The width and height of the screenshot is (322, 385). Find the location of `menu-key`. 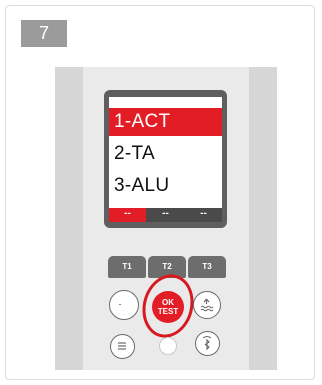

menu-key is located at coordinates (122, 346).